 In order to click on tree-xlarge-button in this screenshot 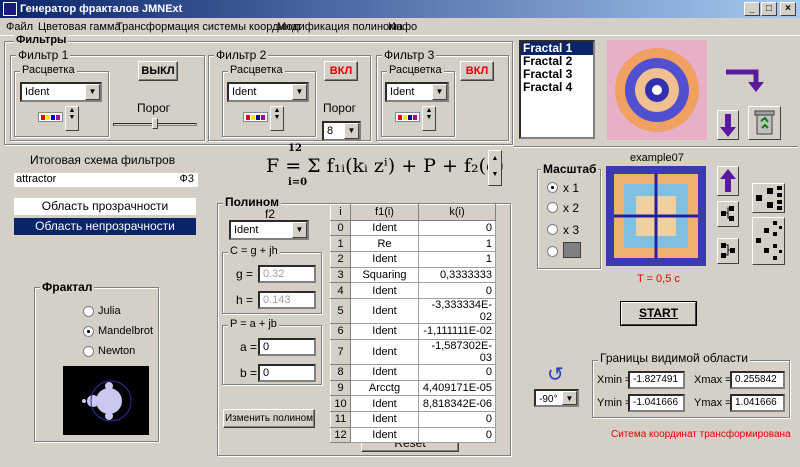, I will do `click(768, 241)`.